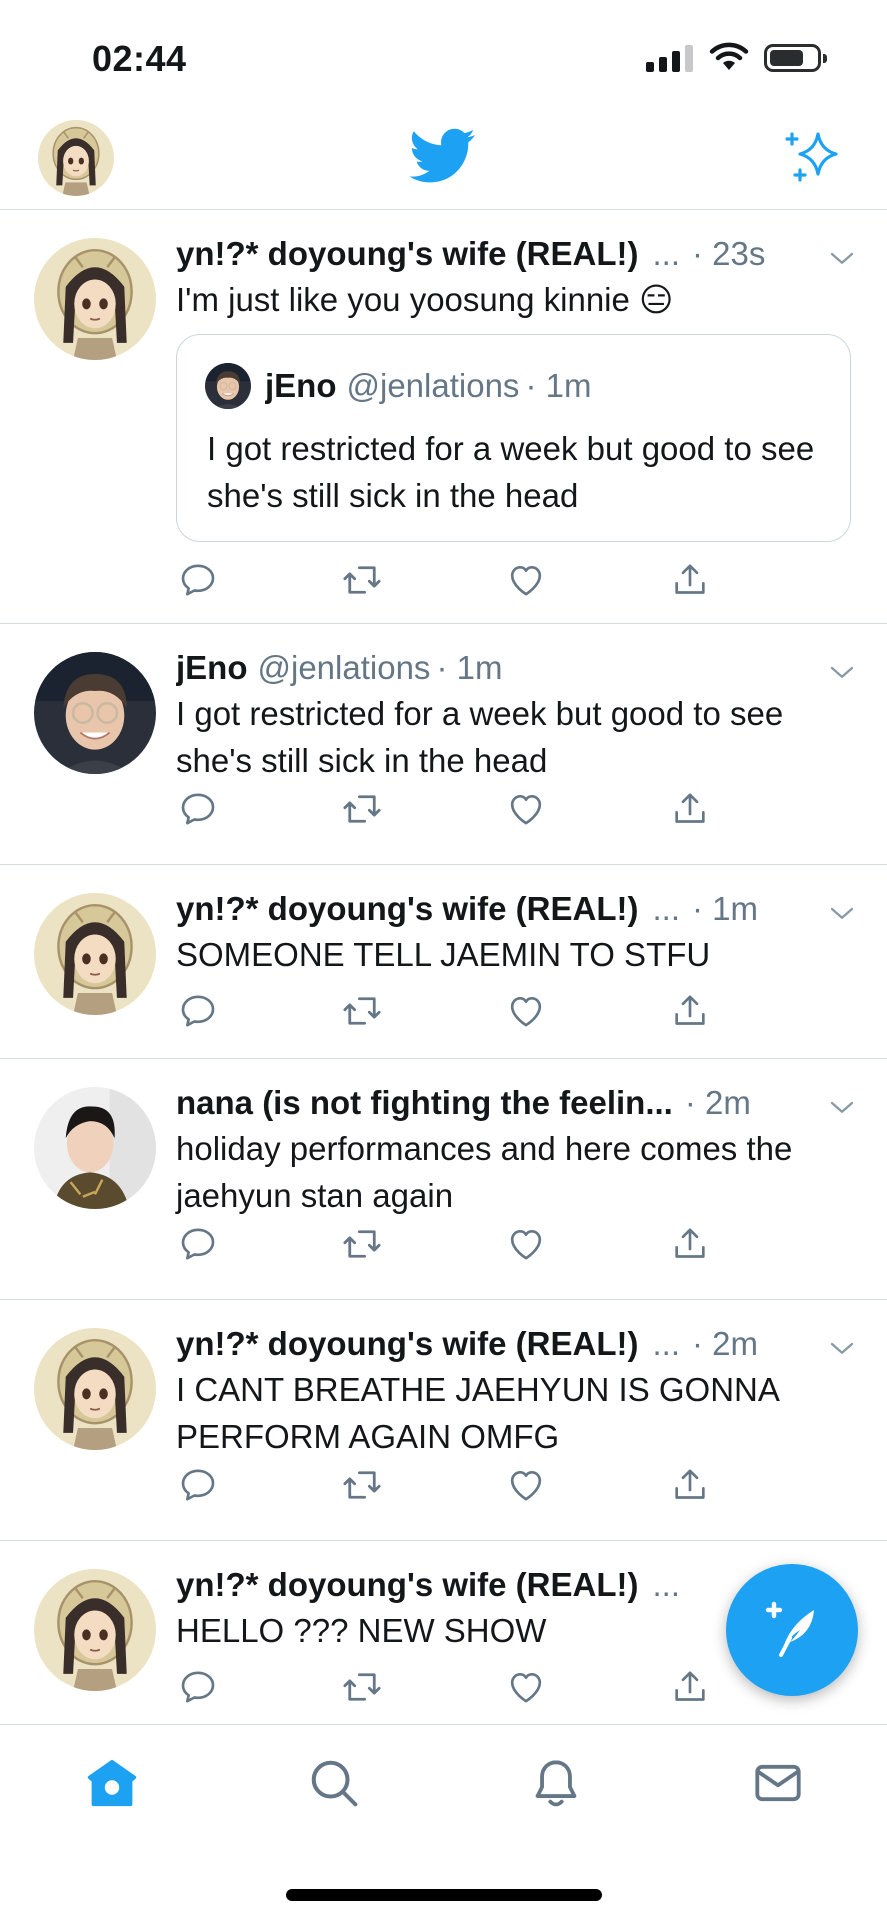  Describe the element at coordinates (139, 58) in the screenshot. I see `status-time: 02:44` at that location.